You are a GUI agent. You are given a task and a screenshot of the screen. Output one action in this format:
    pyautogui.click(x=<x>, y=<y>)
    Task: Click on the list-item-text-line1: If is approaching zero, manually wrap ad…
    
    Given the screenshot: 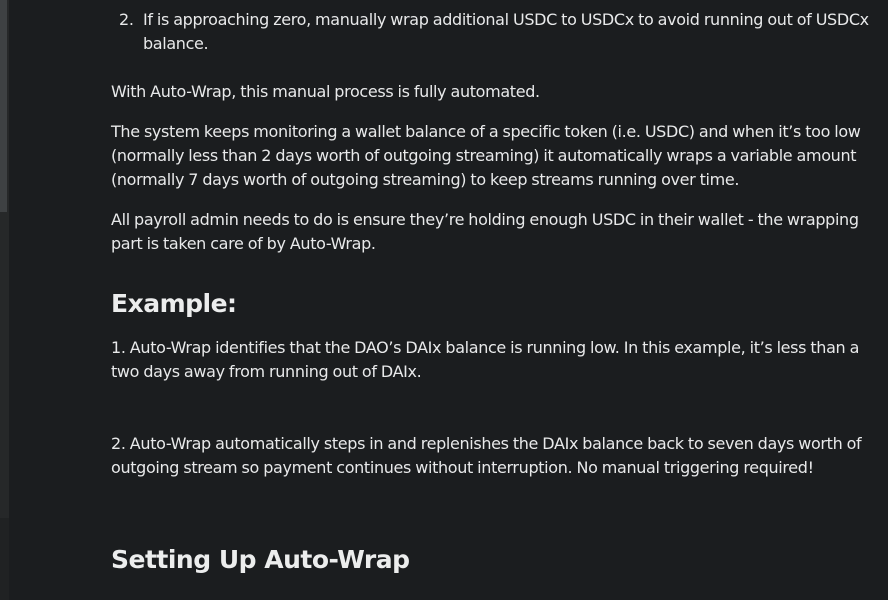 What is the action you would take?
    pyautogui.click(x=506, y=19)
    